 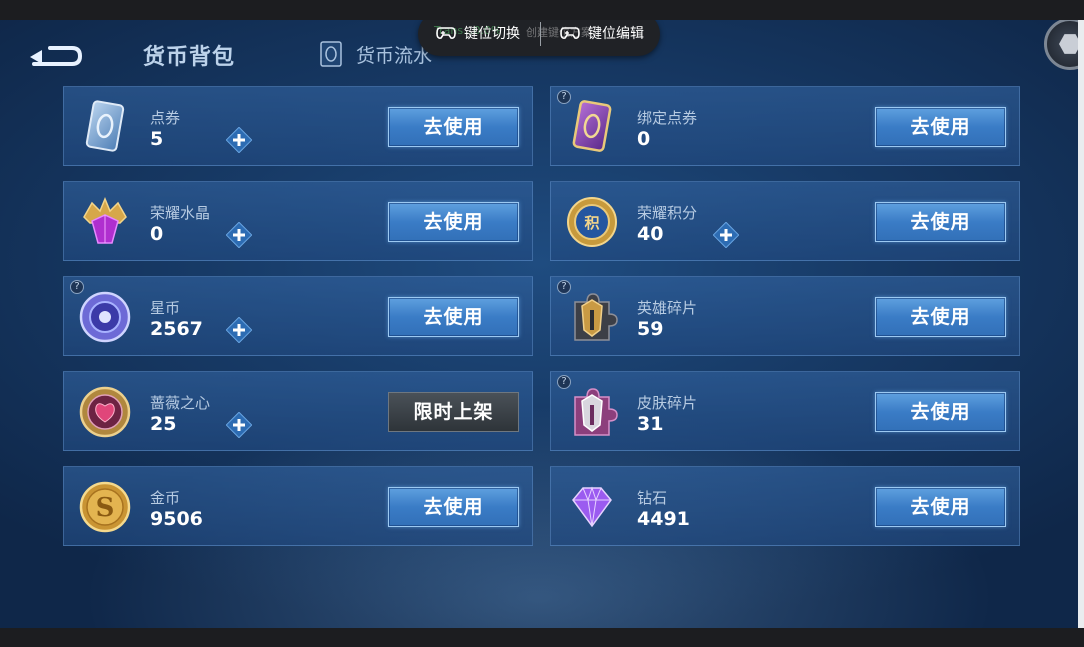 What do you see at coordinates (785, 126) in the screenshot?
I see `currency-card-bound-voucher: ? 绑定点券 0 去使用` at bounding box center [785, 126].